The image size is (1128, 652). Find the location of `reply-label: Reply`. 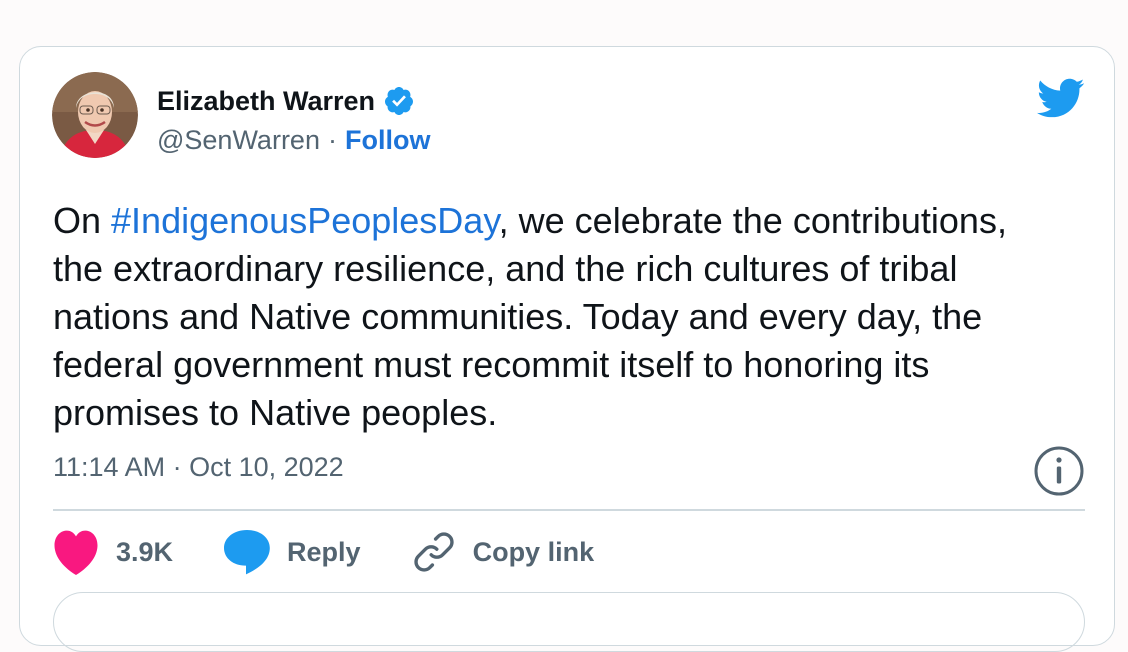

reply-label: Reply is located at coordinates (324, 551).